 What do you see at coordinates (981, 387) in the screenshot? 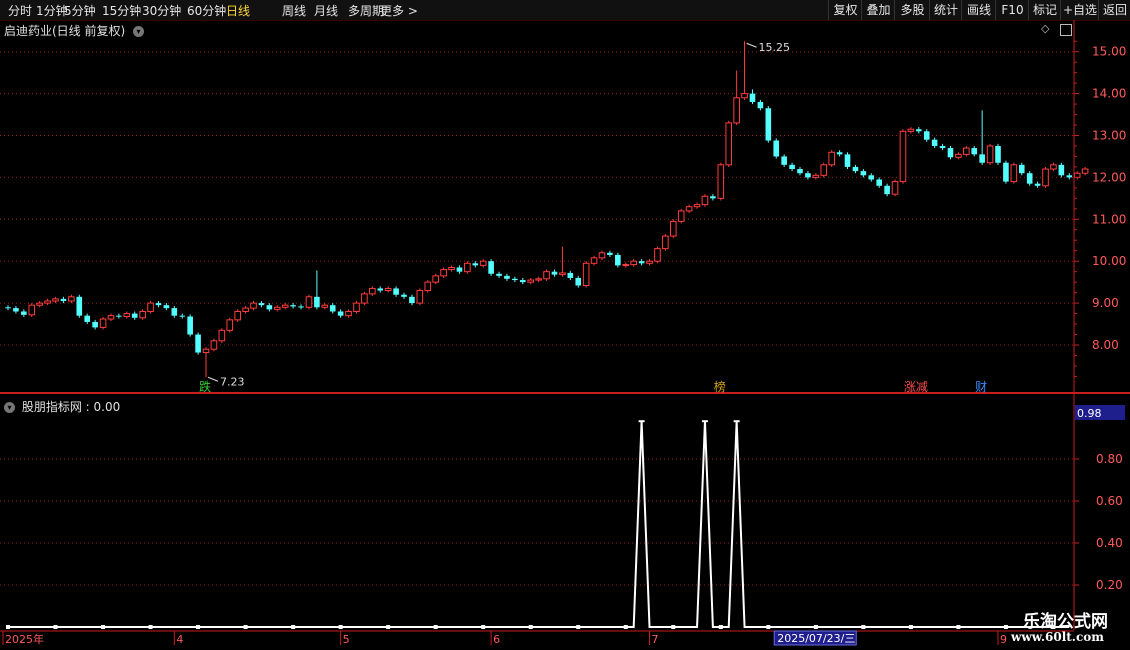
I see `event-badge-3: 财` at bounding box center [981, 387].